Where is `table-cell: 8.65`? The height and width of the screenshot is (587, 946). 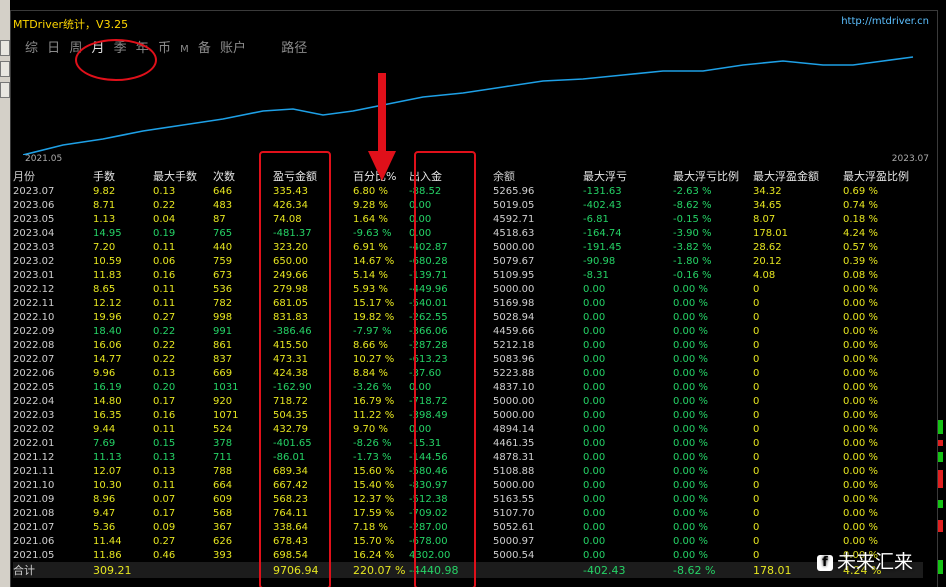 table-cell: 8.65 is located at coordinates (104, 289).